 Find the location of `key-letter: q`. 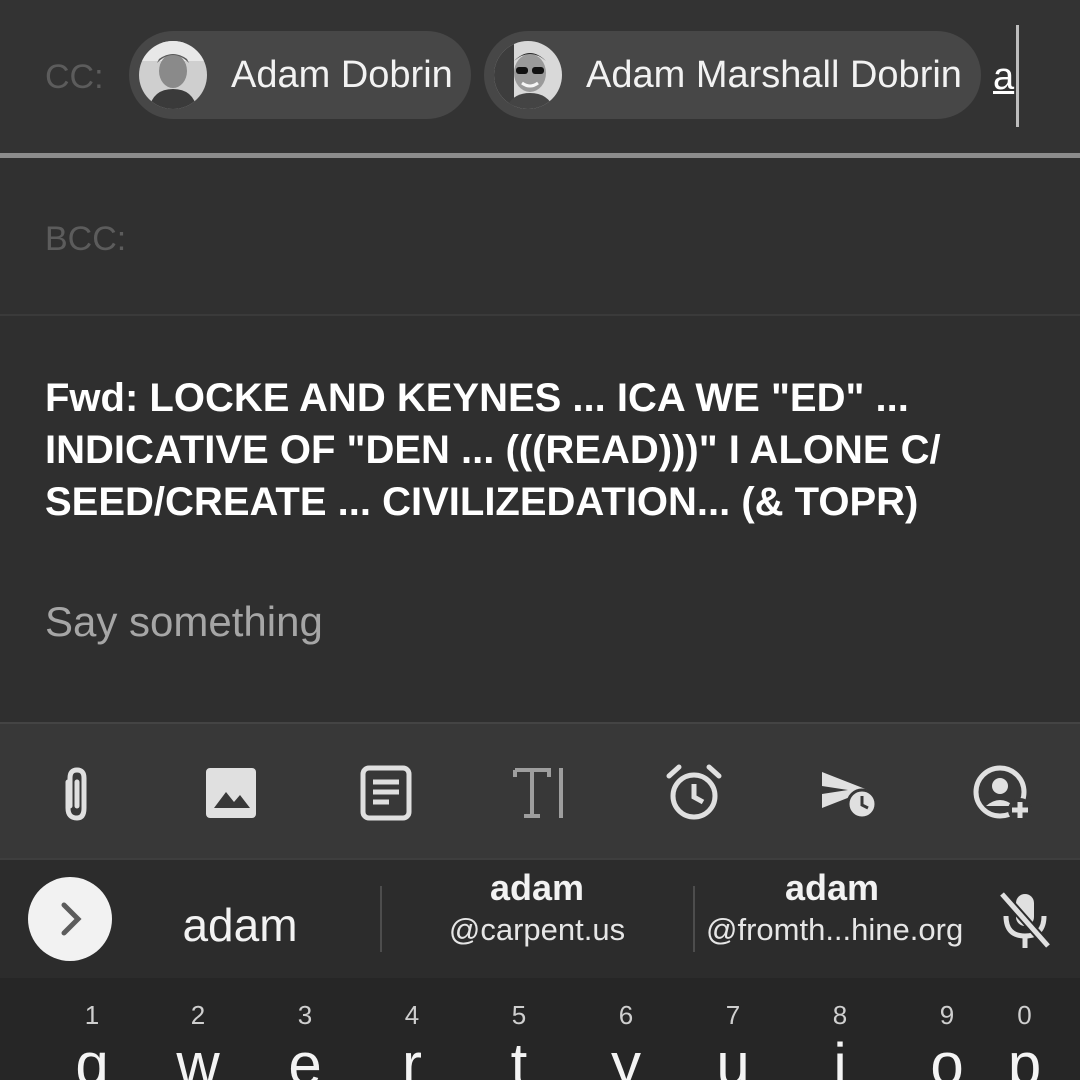

key-letter: q is located at coordinates (92, 1055).